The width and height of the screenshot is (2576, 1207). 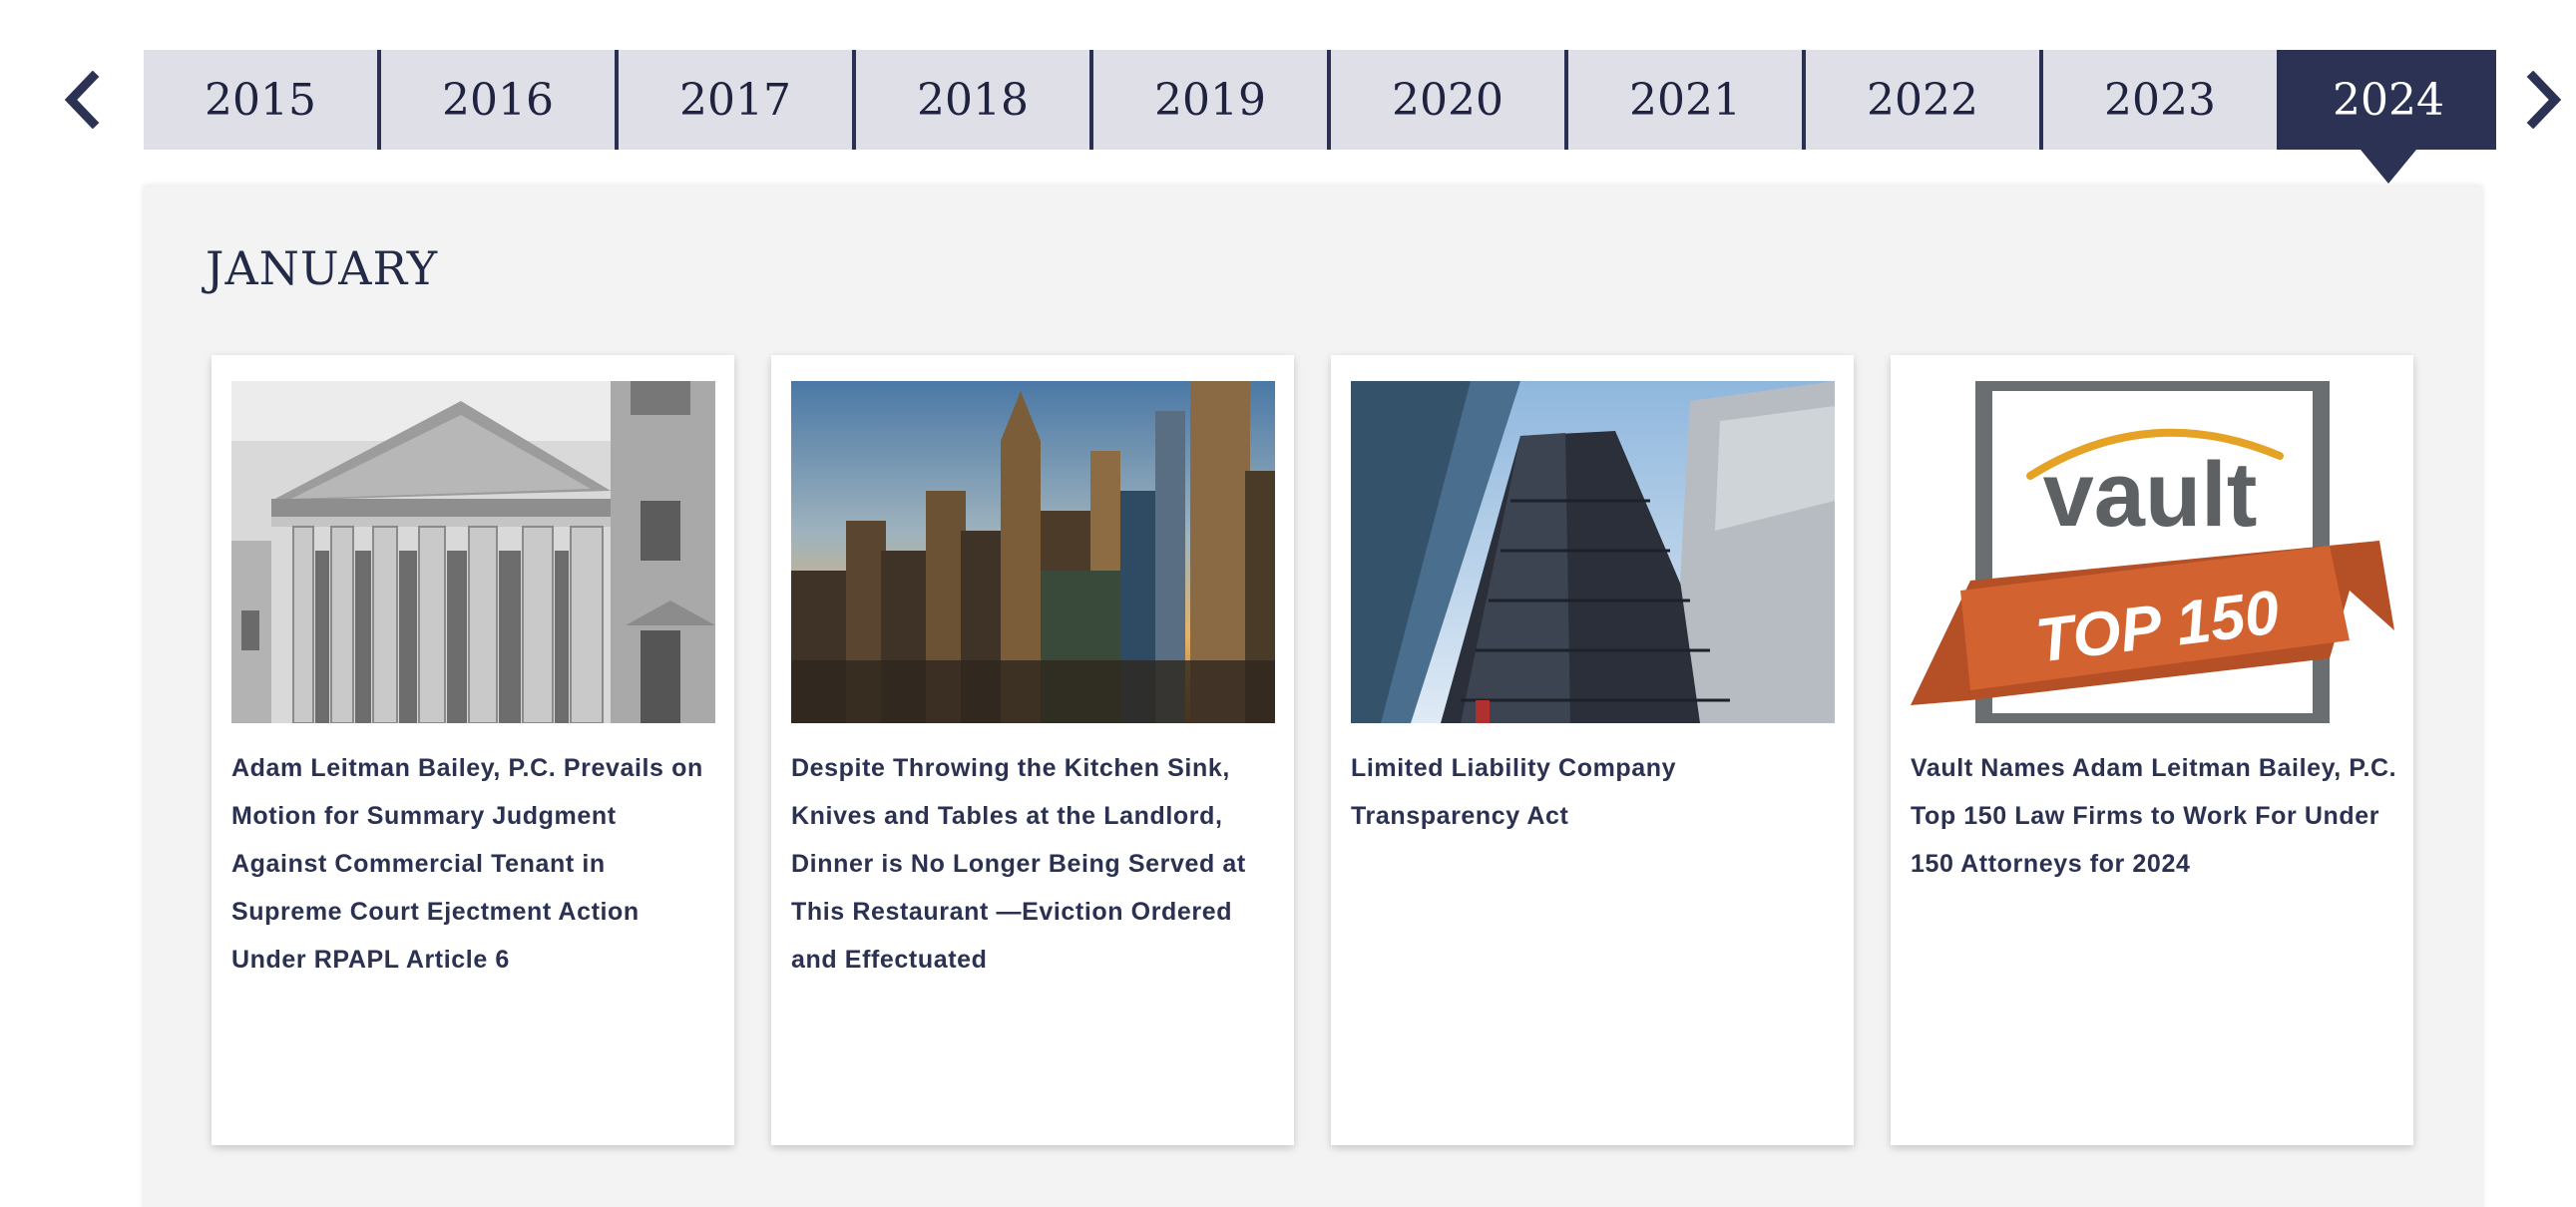 What do you see at coordinates (2544, 100) in the screenshot?
I see `chevron-right-icon` at bounding box center [2544, 100].